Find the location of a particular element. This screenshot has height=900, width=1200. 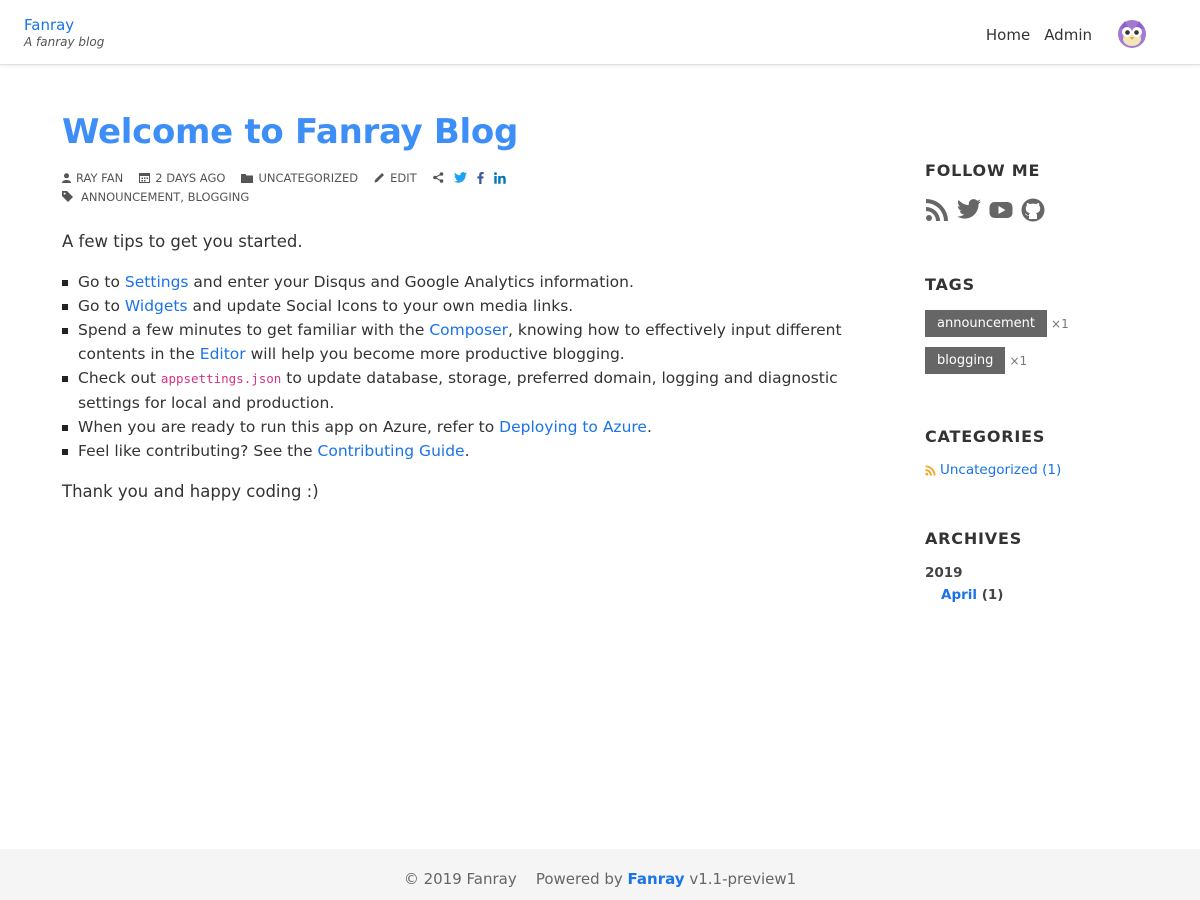

footer-version: v1.1-preview1 is located at coordinates (743, 879).